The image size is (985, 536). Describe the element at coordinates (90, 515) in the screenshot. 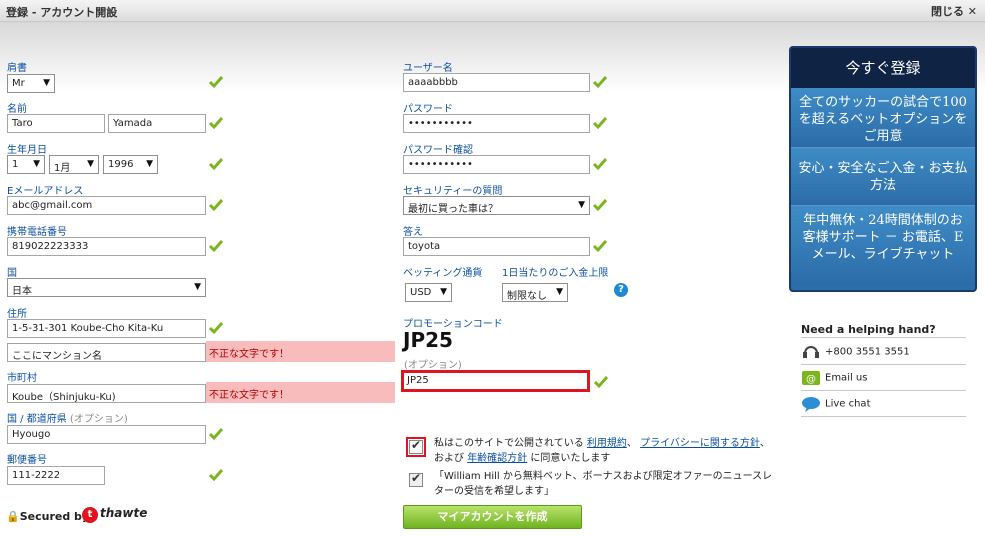

I see `thawte-icon: t` at that location.